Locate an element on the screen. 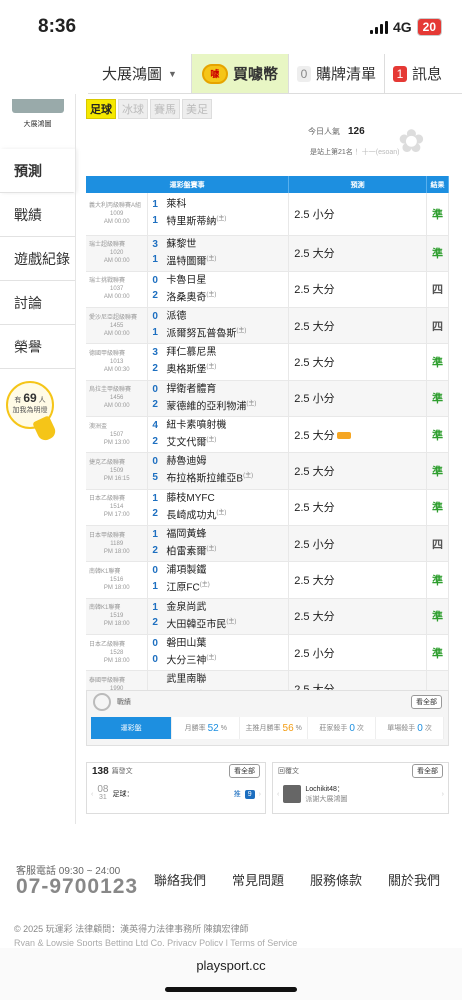  away-team: 武里南聯 is located at coordinates (186, 680).